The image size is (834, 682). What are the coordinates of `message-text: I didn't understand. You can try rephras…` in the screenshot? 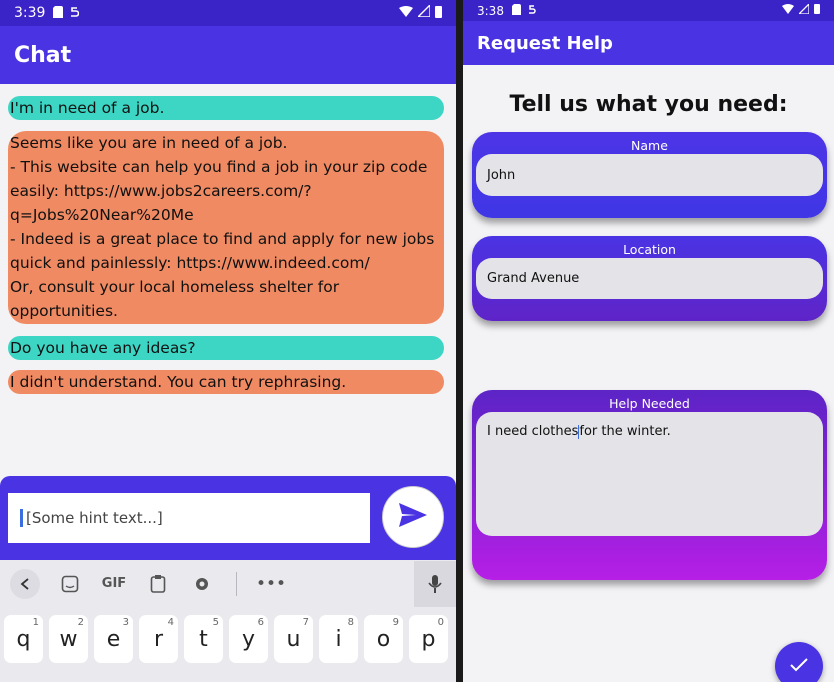 It's located at (178, 382).